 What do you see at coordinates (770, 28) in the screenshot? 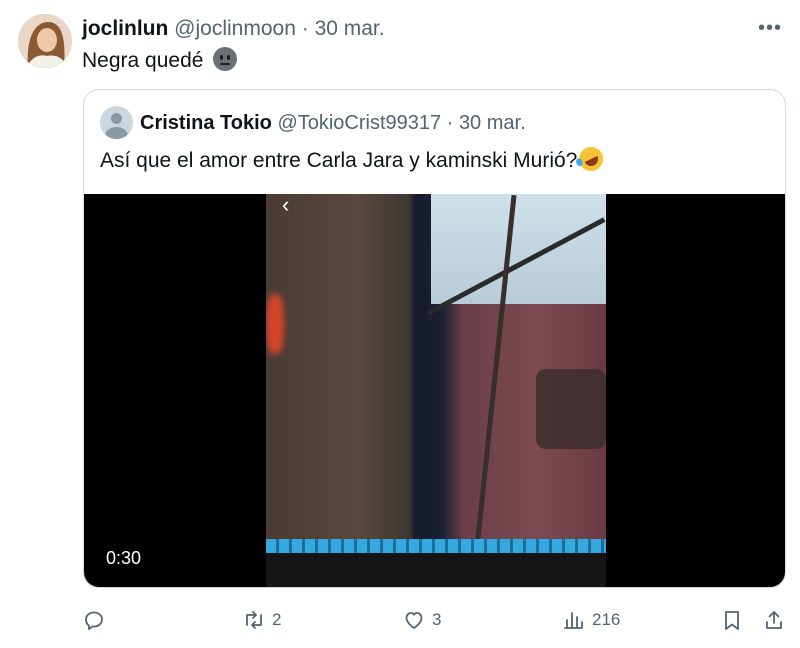
I see `more-icon: •••` at bounding box center [770, 28].